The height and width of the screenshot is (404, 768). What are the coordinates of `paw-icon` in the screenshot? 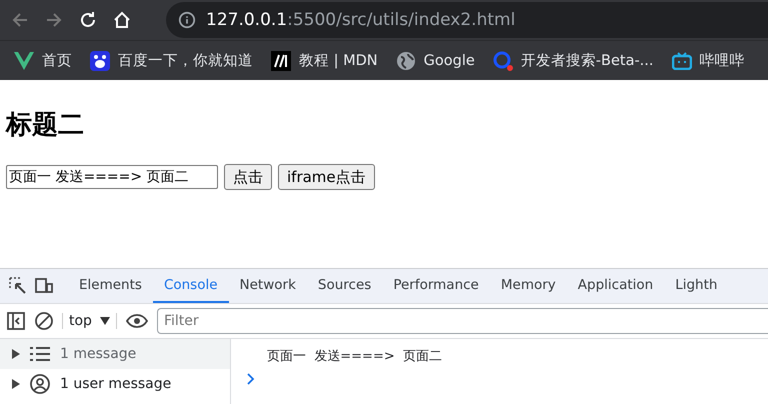 It's located at (100, 60).